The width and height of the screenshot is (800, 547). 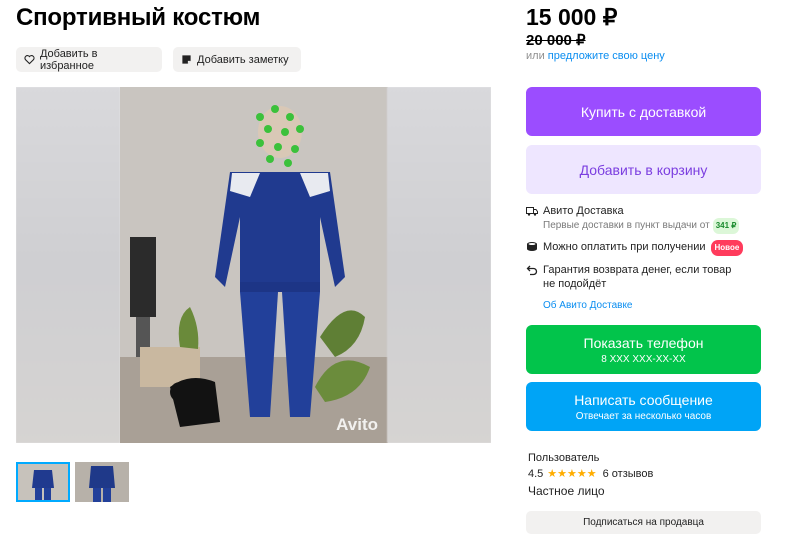 I want to click on add-to-cart-button: Добавить в корзину, so click(x=643, y=169).